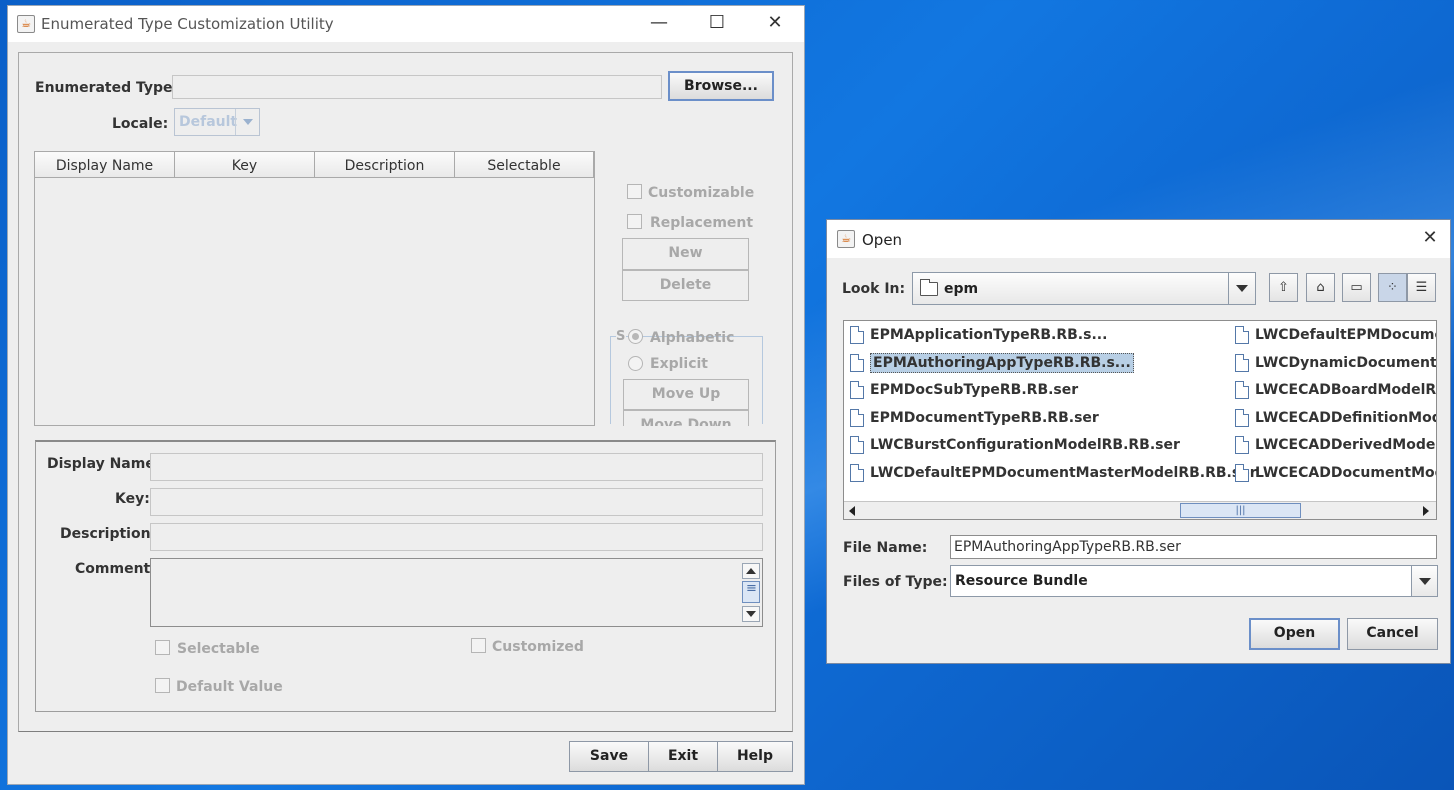 Image resolution: width=1454 pixels, height=790 pixels. What do you see at coordinates (659, 24) in the screenshot?
I see `minimize-icon: —` at bounding box center [659, 24].